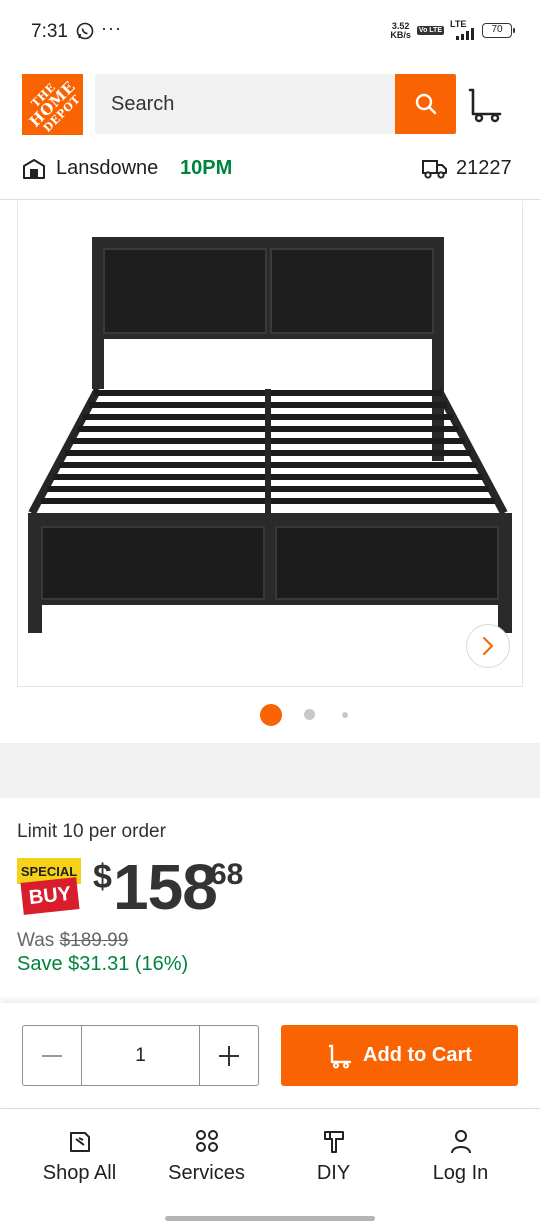 This screenshot has height=1230, width=540. I want to click on status-indicators: 3.52 KB/s Vo LTE LTE 70, so click(452, 30).